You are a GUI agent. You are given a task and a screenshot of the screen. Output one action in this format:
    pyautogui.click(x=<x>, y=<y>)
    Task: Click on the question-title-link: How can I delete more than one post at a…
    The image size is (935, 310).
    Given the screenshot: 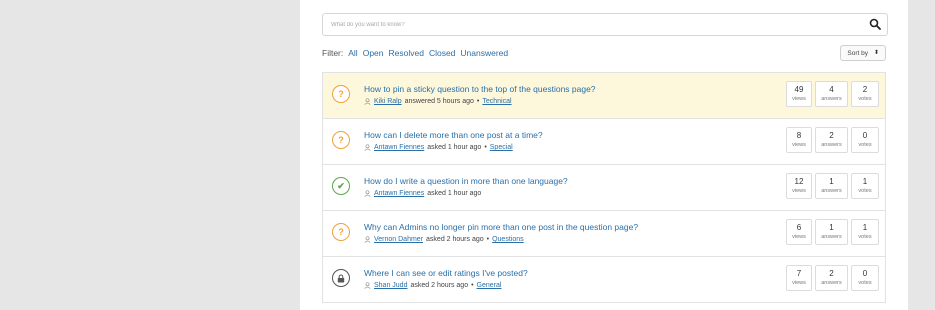 What is the action you would take?
    pyautogui.click(x=453, y=135)
    